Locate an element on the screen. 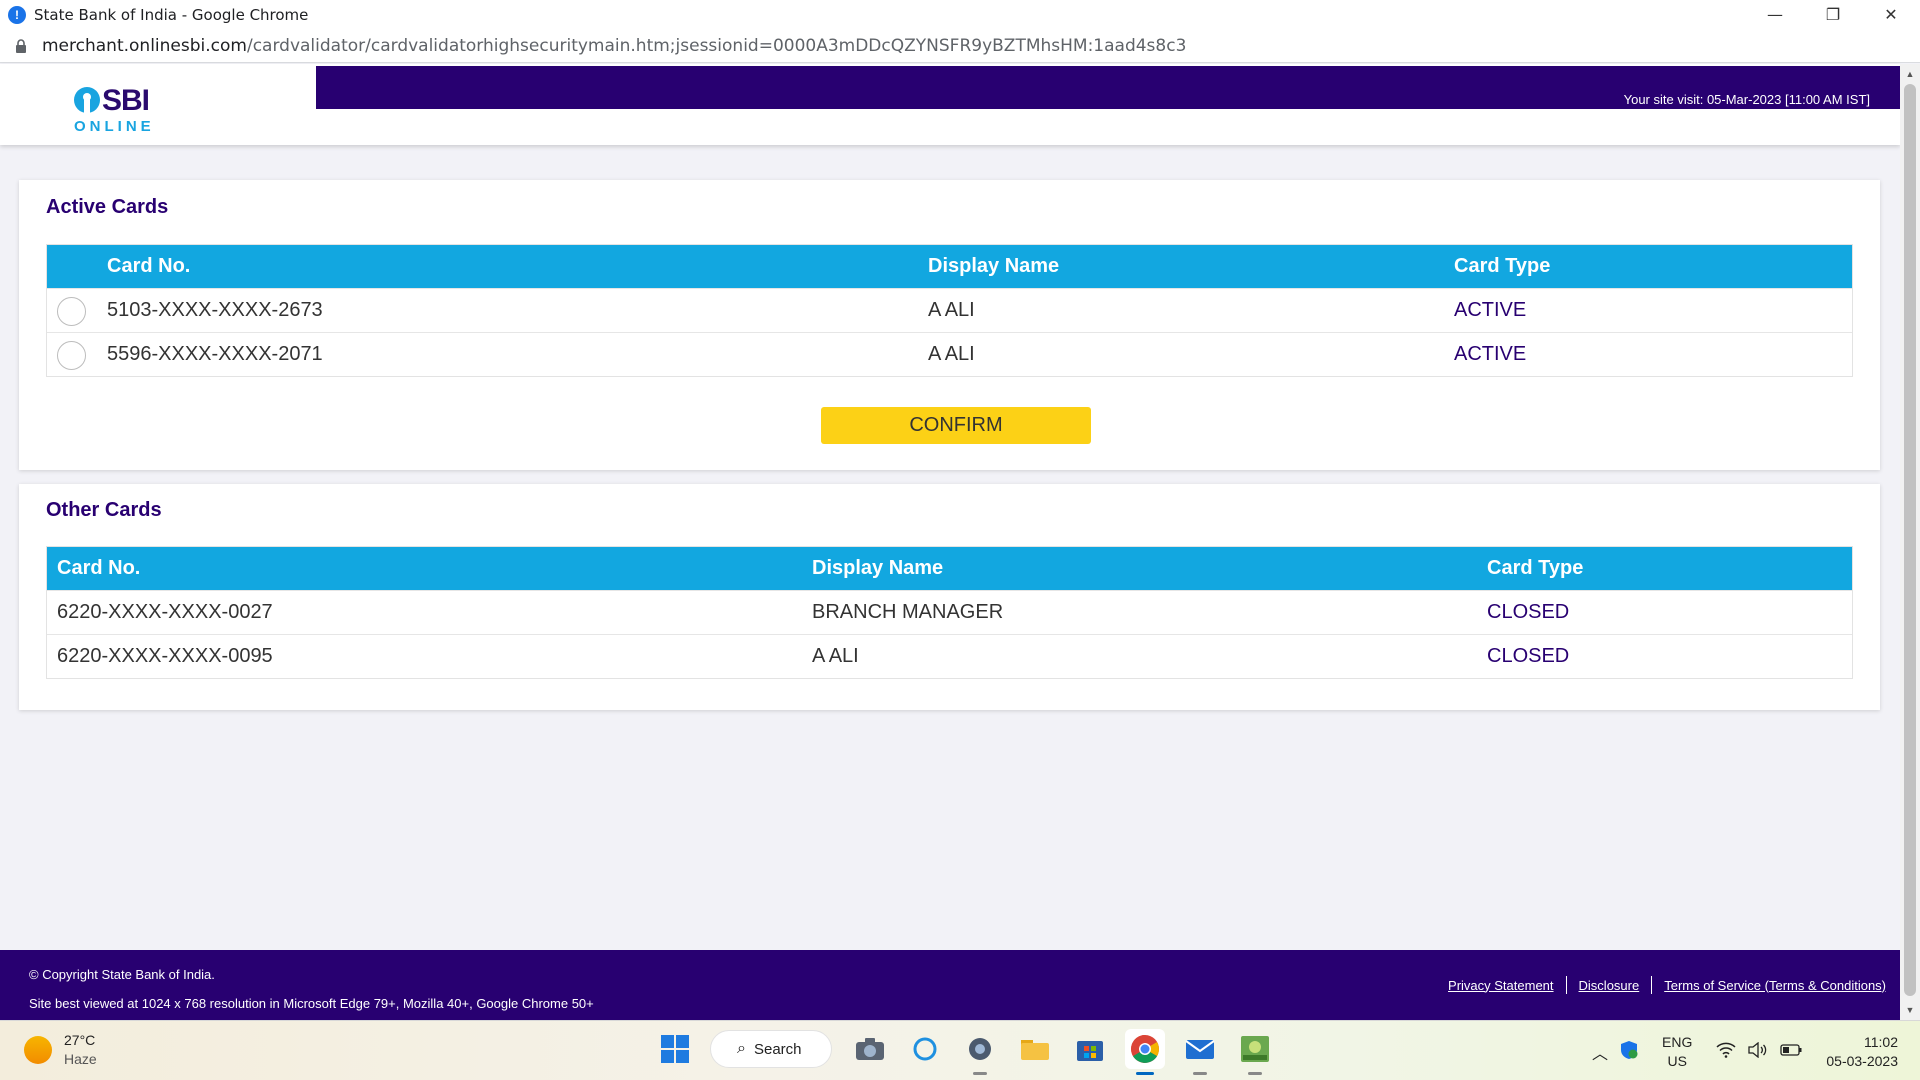  camera-app-icon is located at coordinates (870, 1049).